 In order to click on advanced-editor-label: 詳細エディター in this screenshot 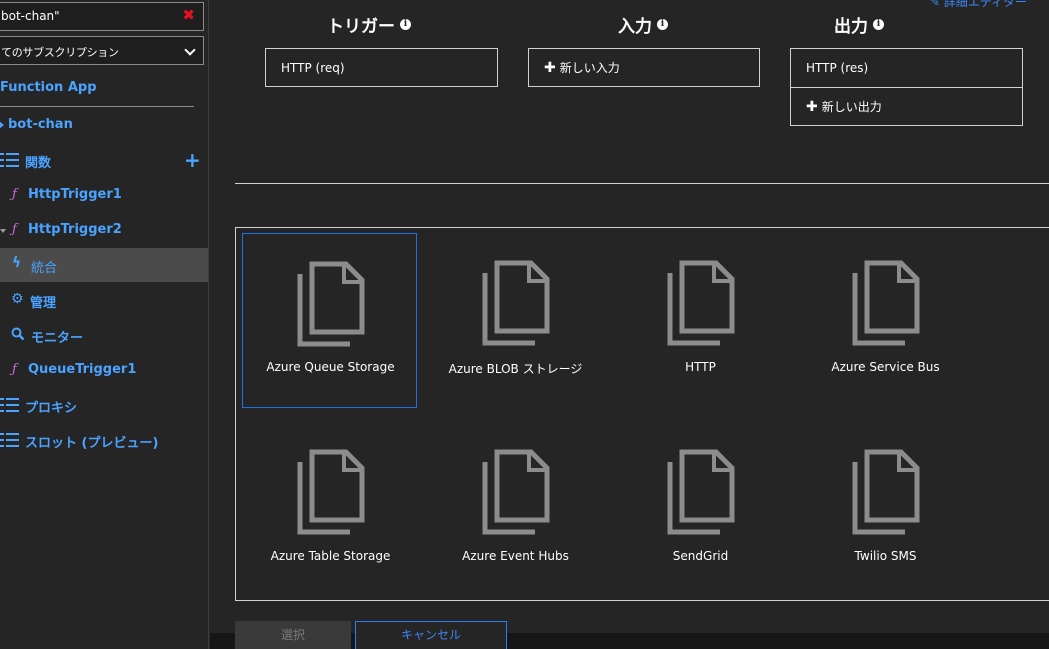, I will do `click(985, 4)`.